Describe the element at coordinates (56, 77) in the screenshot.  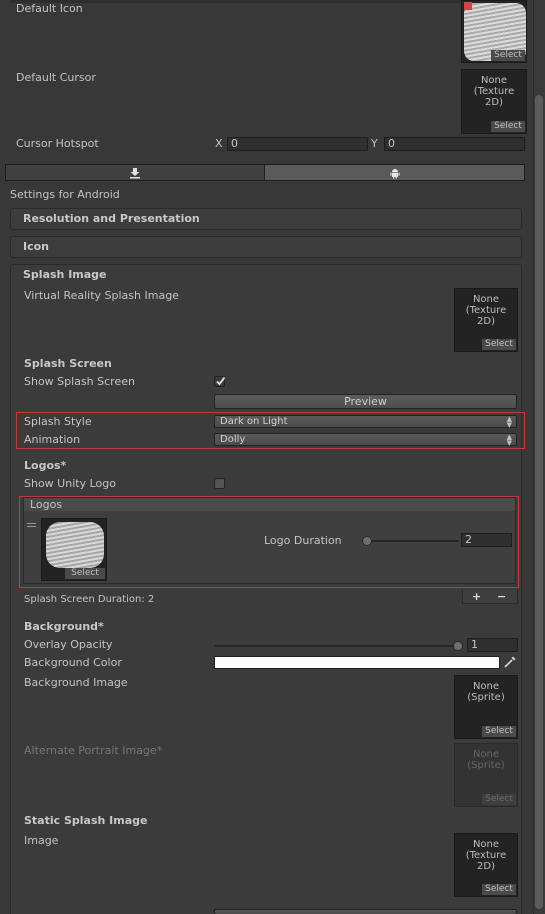
I see `default-cursor-label: Default Cursor` at that location.